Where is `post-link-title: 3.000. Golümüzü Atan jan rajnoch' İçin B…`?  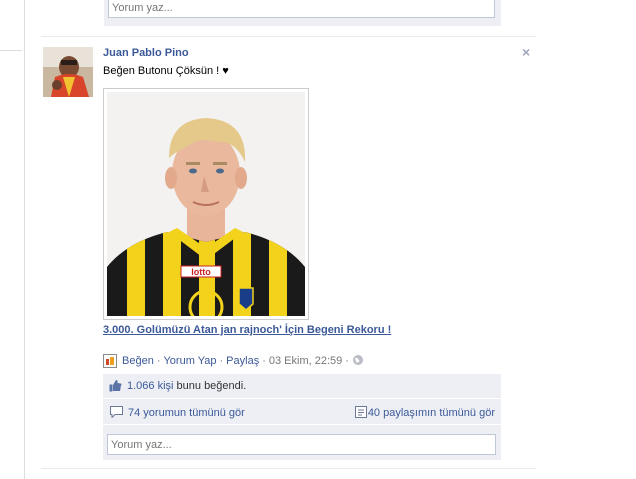
post-link-title: 3.000. Golümüzü Atan jan rajnoch' İçin B… is located at coordinates (247, 330).